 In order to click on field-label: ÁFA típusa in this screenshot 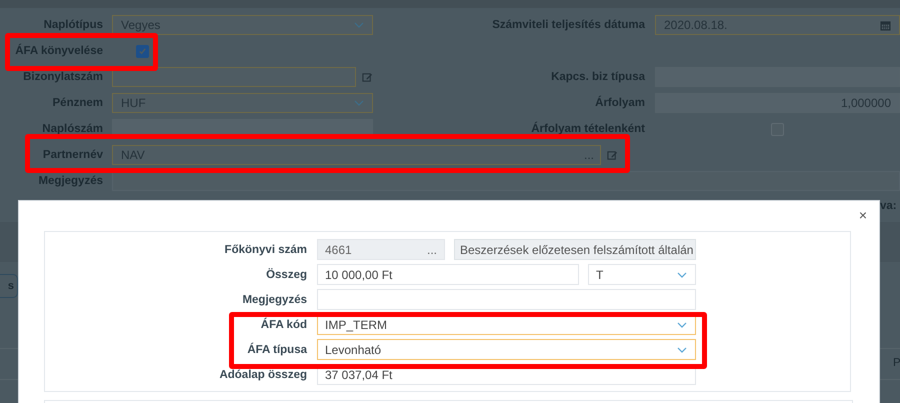, I will do `click(276, 350)`.